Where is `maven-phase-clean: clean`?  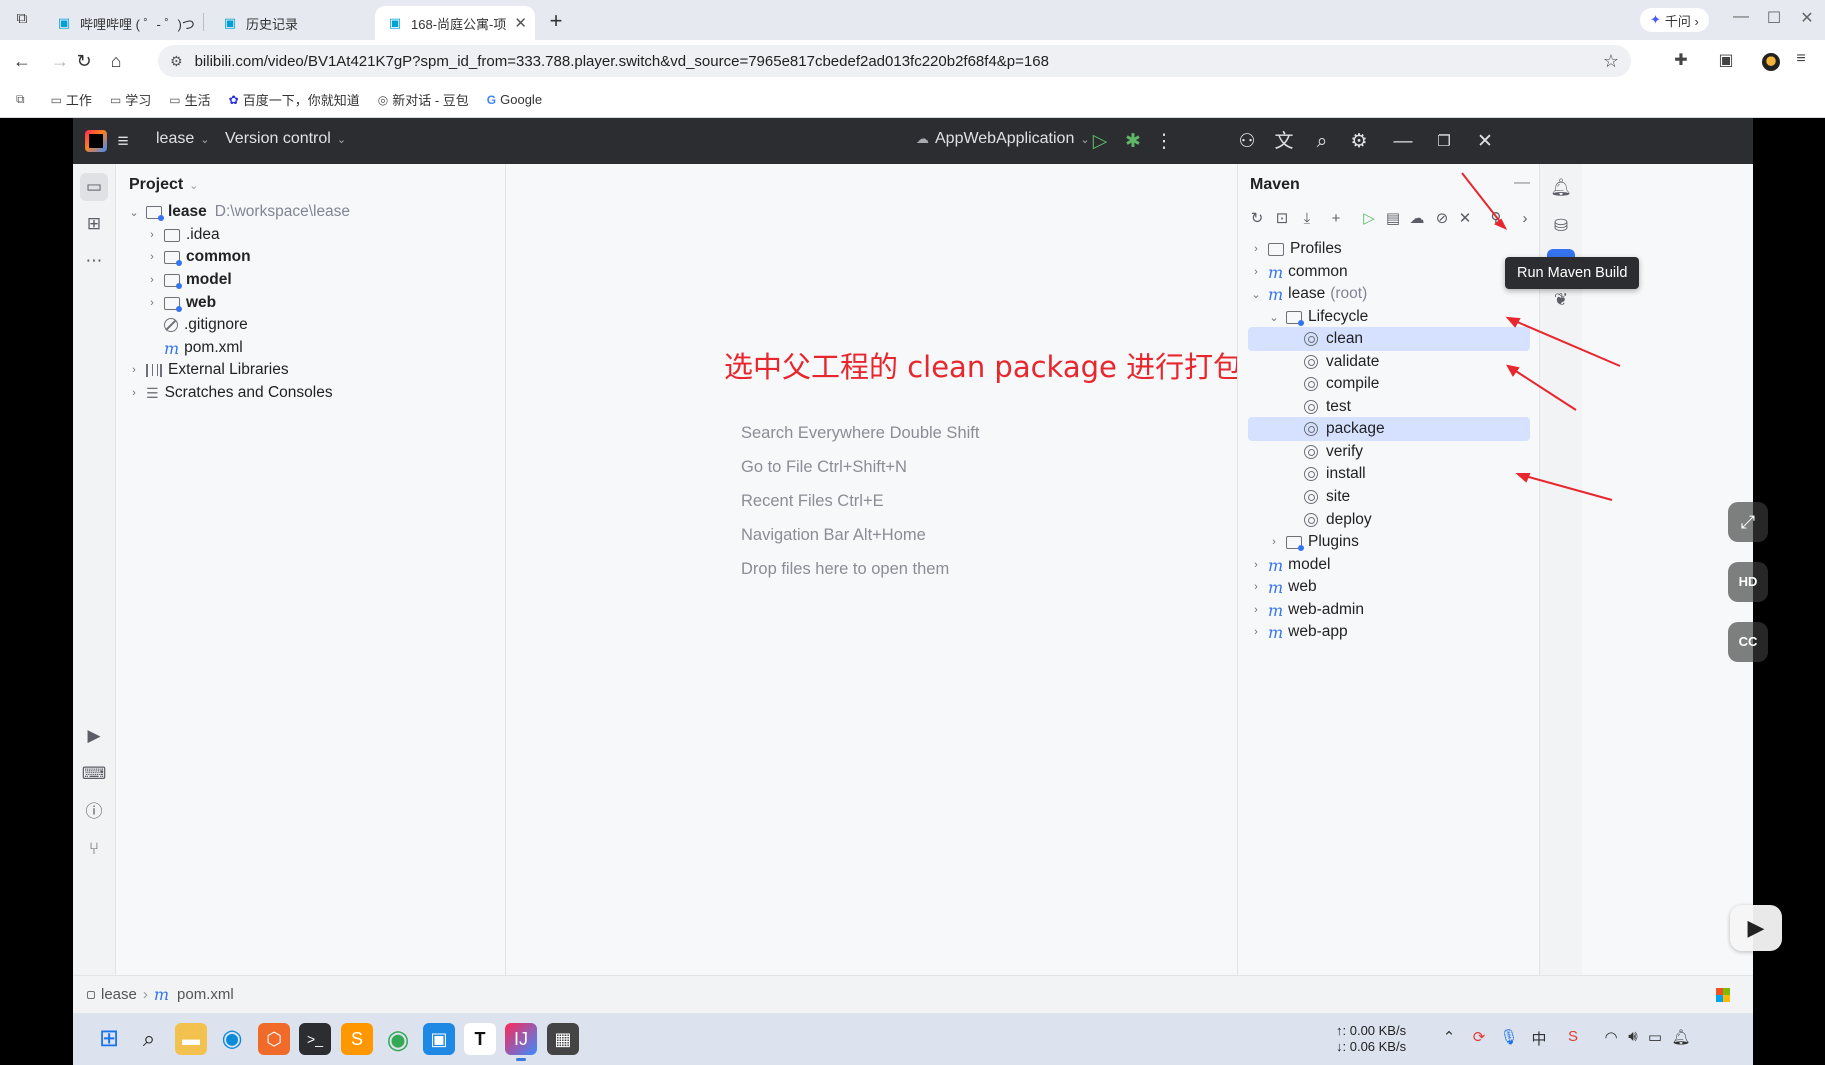
maven-phase-clean: clean is located at coordinates (1389, 339).